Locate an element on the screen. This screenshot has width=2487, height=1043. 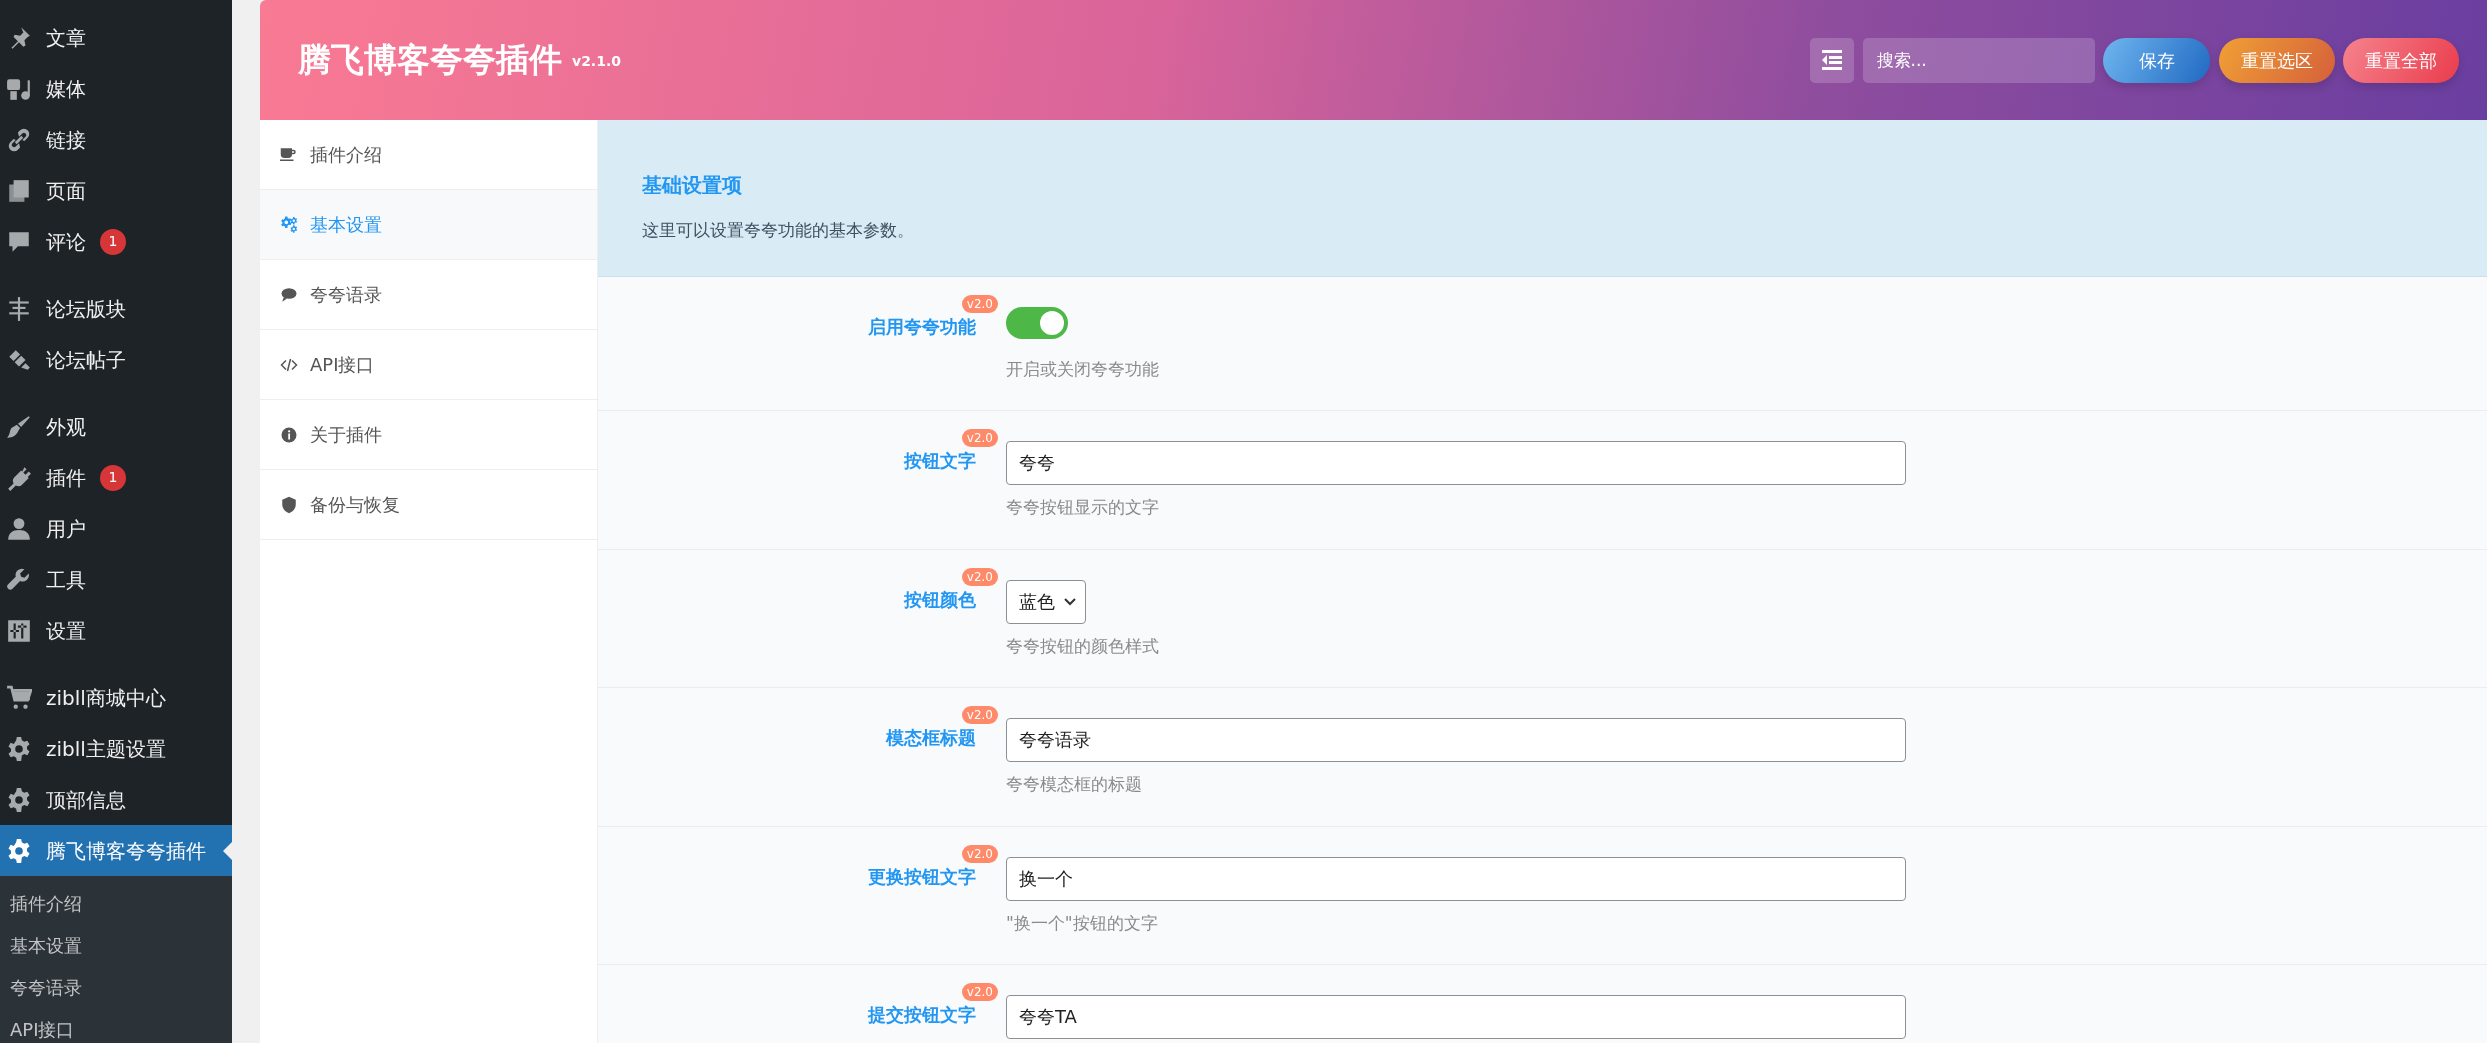
text-field: 换一个 is located at coordinates (1456, 878).